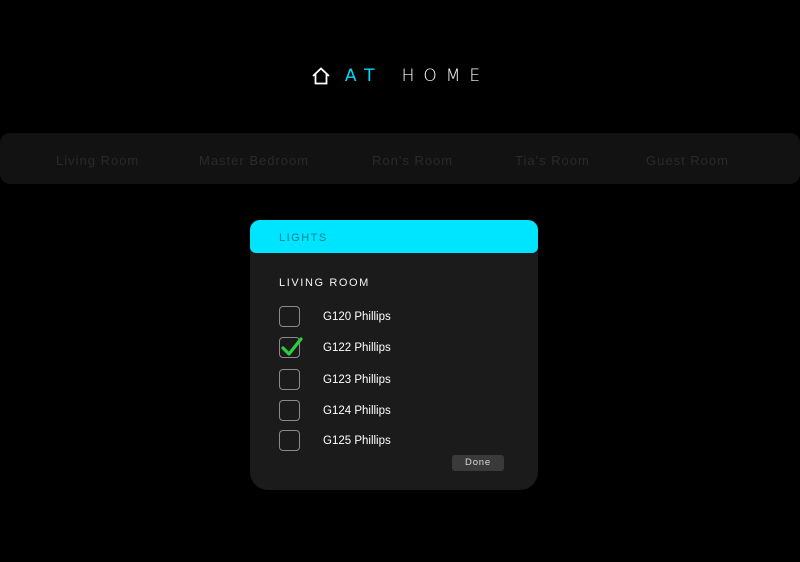  What do you see at coordinates (394, 379) in the screenshot?
I see `light-row-g123: G123 Phillips` at bounding box center [394, 379].